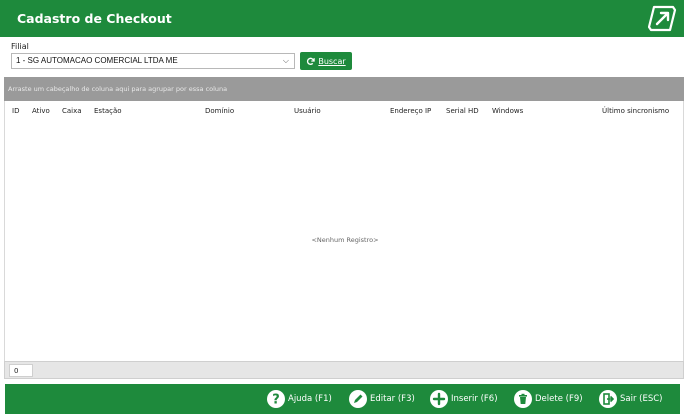 This screenshot has width=684, height=418. I want to click on buscar-label: Buscar, so click(332, 61).